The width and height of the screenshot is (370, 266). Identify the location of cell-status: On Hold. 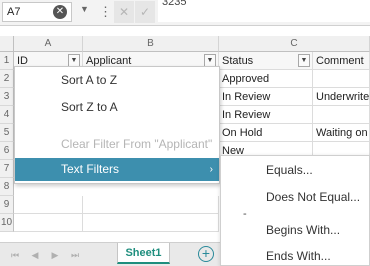
(266, 133).